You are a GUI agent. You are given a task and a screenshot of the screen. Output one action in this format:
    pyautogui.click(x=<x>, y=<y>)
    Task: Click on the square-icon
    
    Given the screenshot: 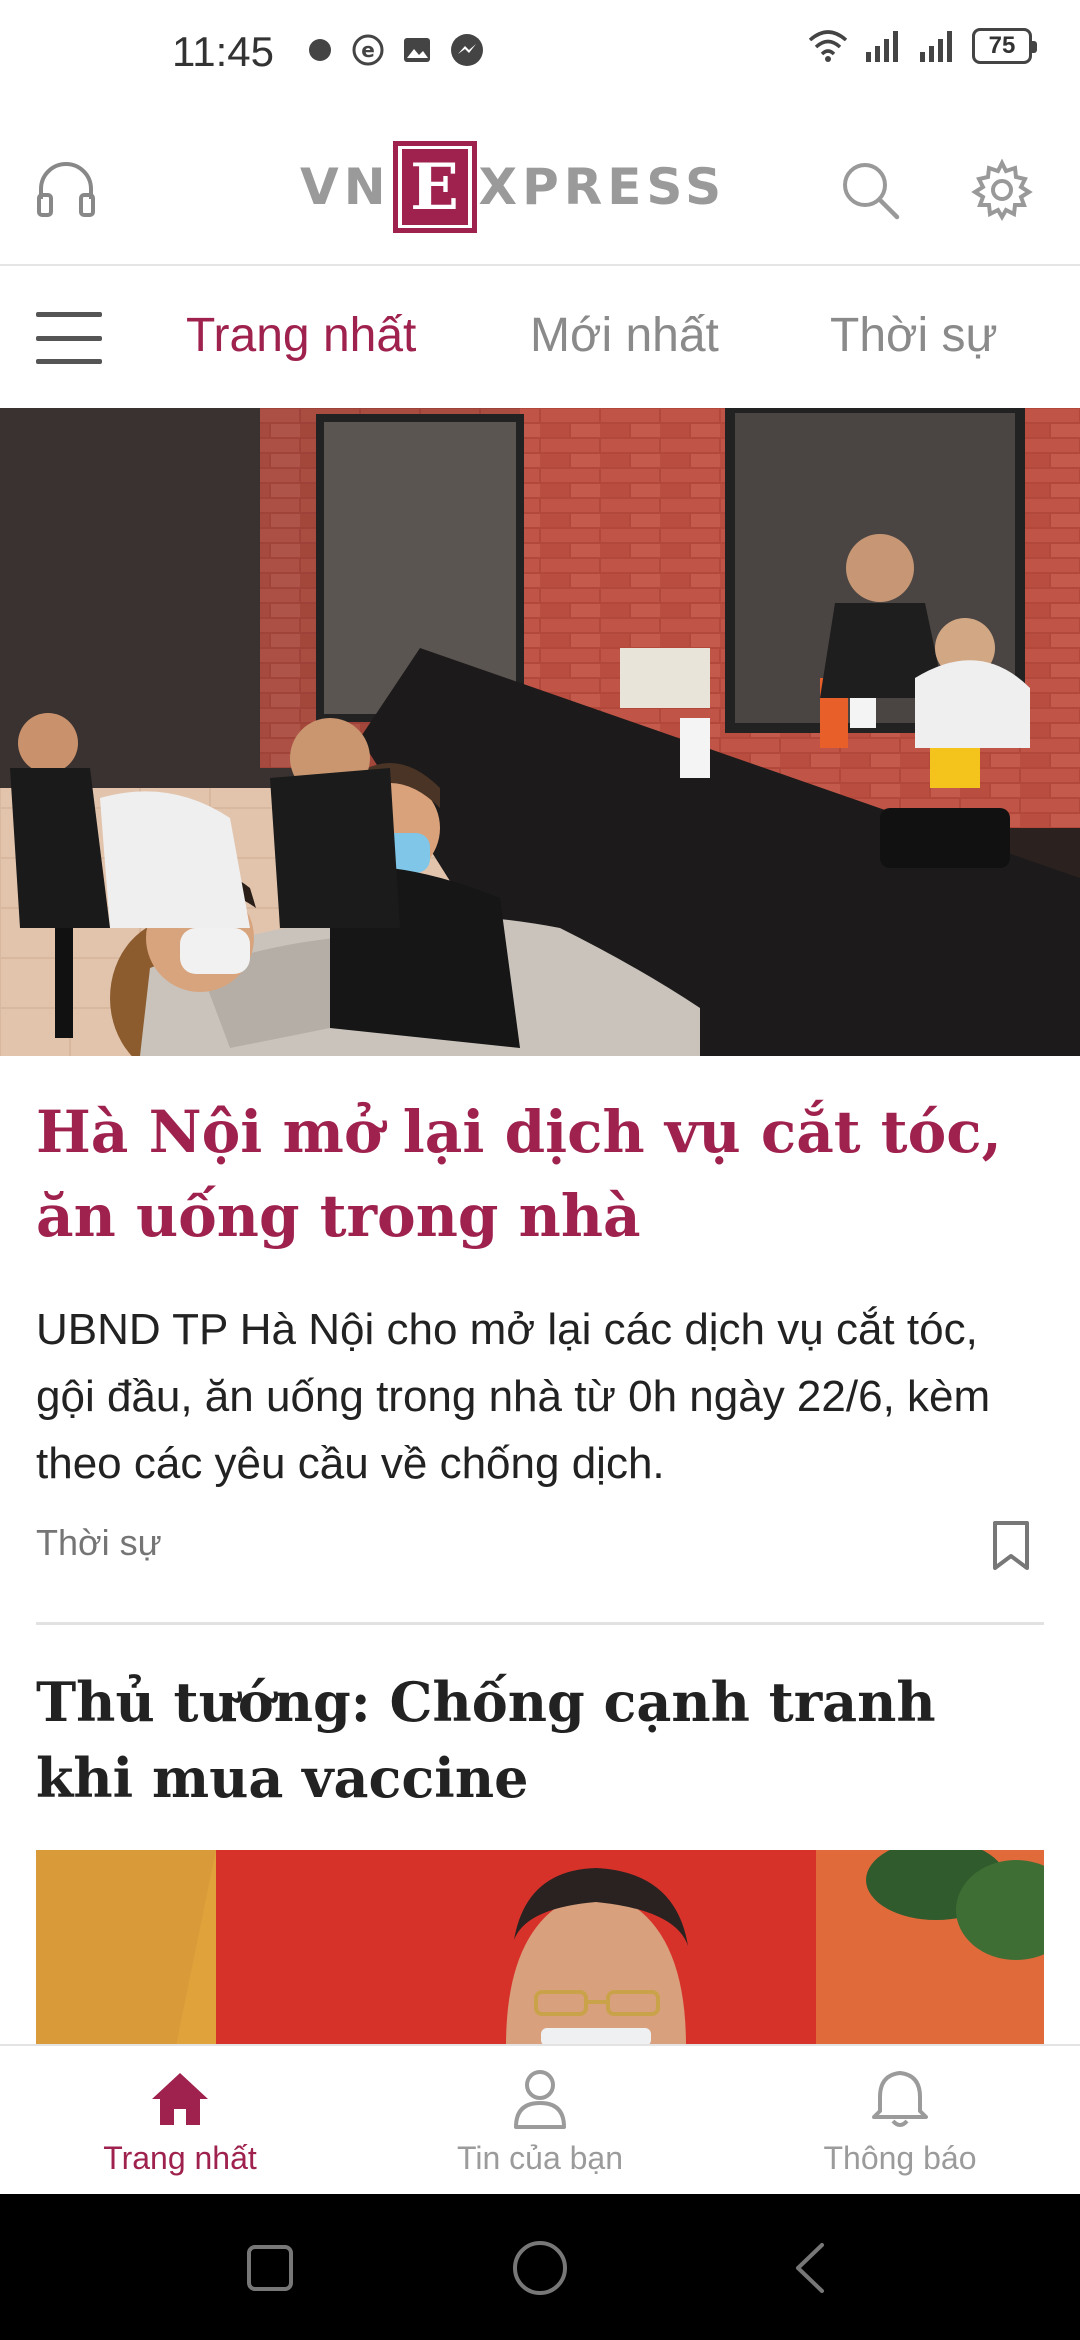 What is the action you would take?
    pyautogui.click(x=270, y=2268)
    